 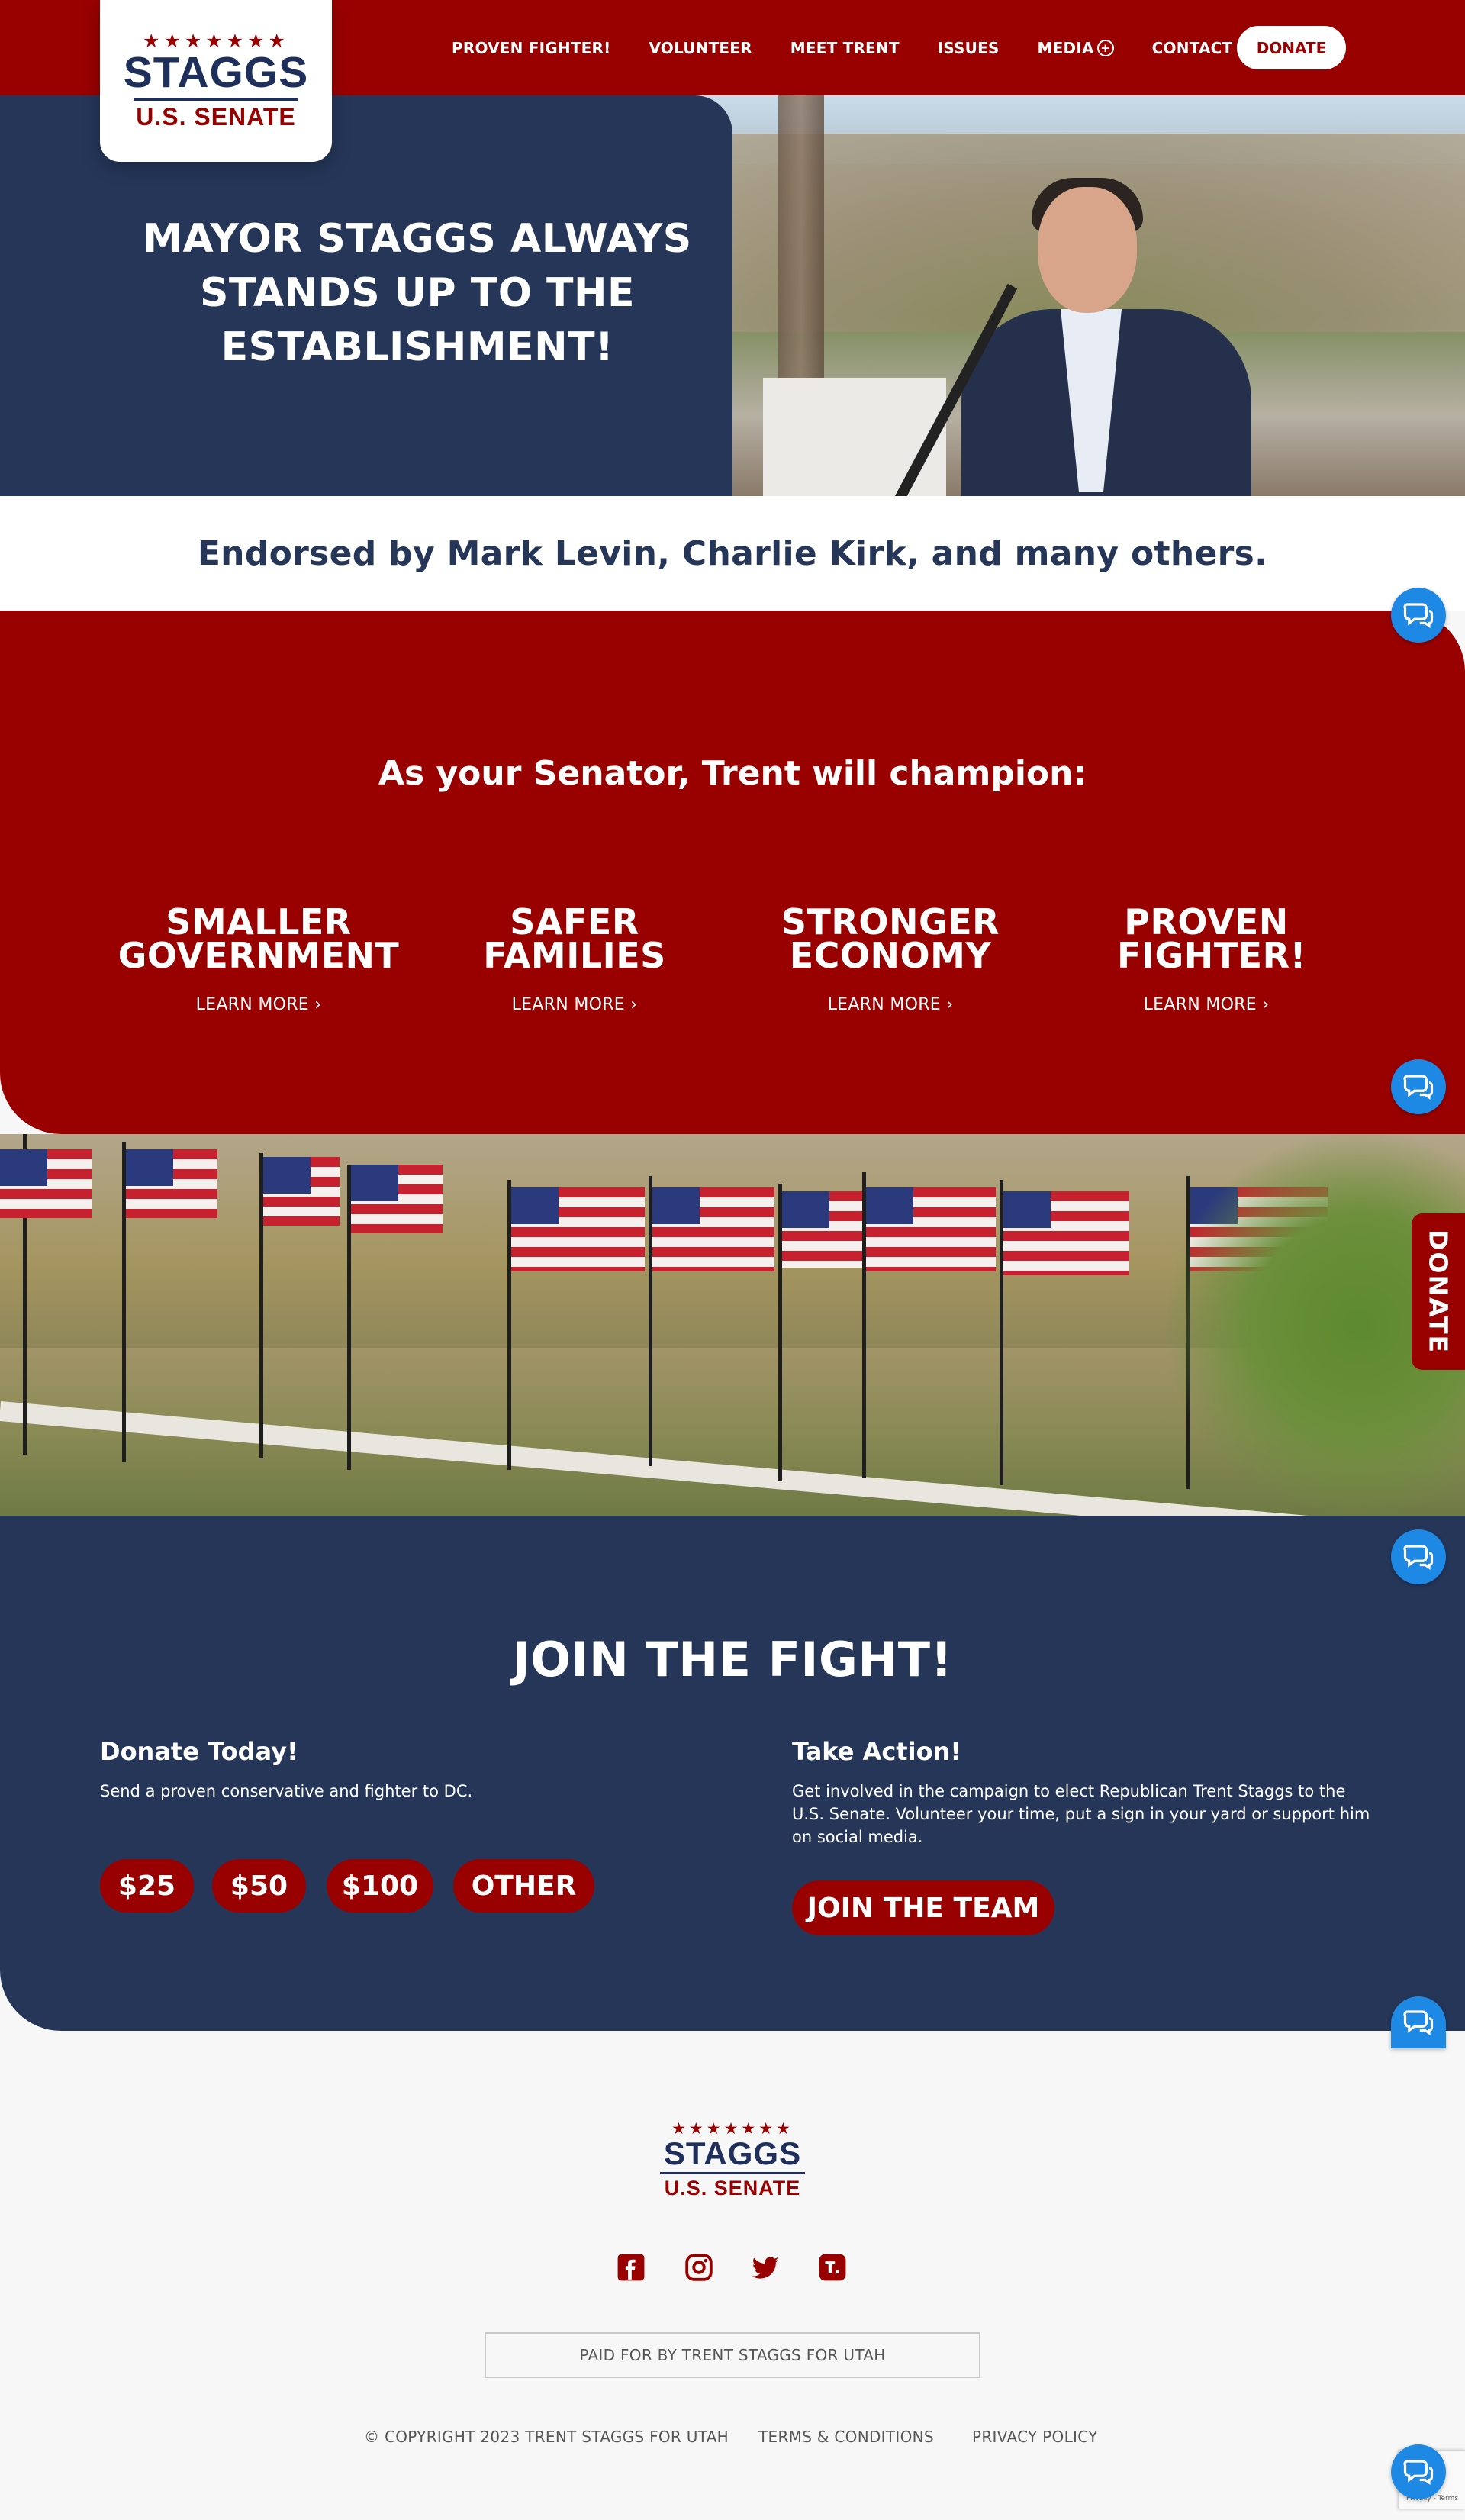 I want to click on pillar-proven-fighter: PROVEN FIGHTER! LEARN MORE ›, so click(x=1206, y=957).